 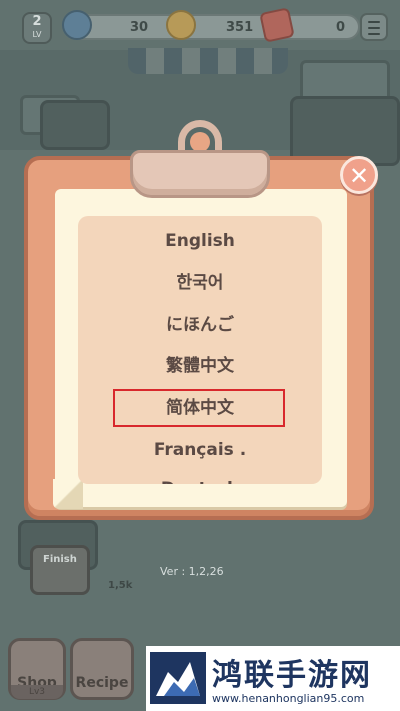 What do you see at coordinates (139, 27) in the screenshot?
I see `currency-gems: 30` at bounding box center [139, 27].